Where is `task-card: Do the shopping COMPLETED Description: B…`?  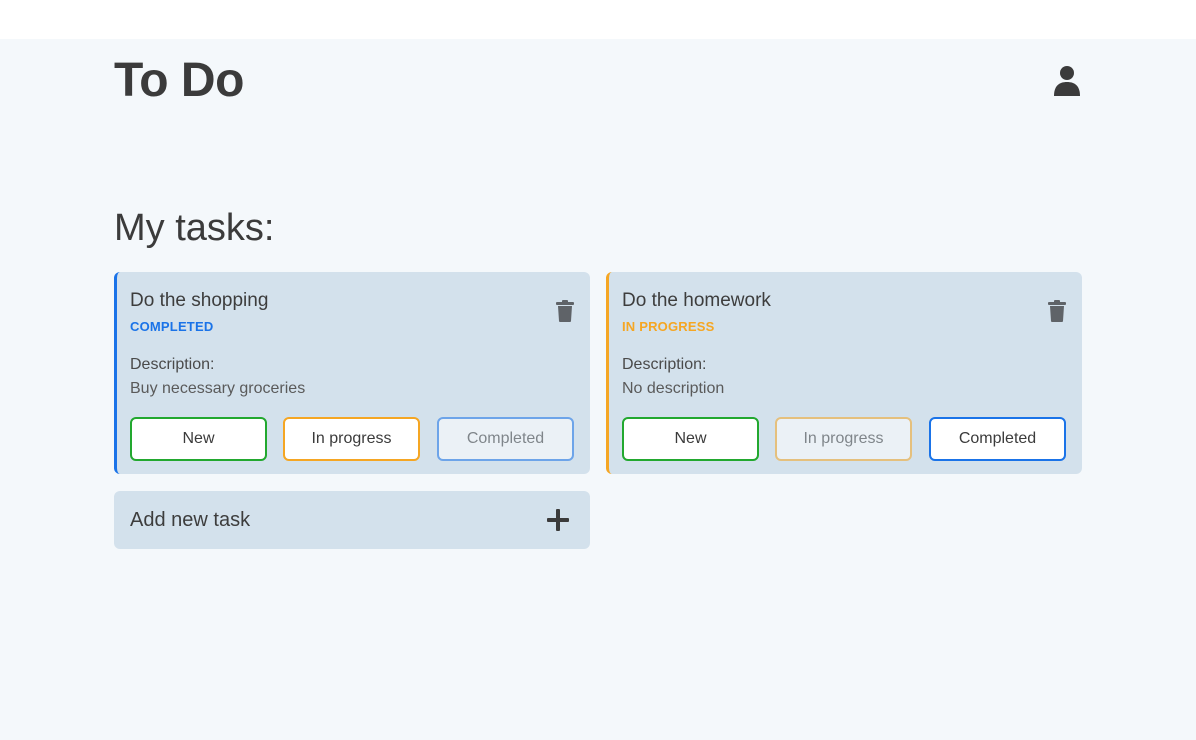
task-card: Do the shopping COMPLETED Description: B… is located at coordinates (352, 373).